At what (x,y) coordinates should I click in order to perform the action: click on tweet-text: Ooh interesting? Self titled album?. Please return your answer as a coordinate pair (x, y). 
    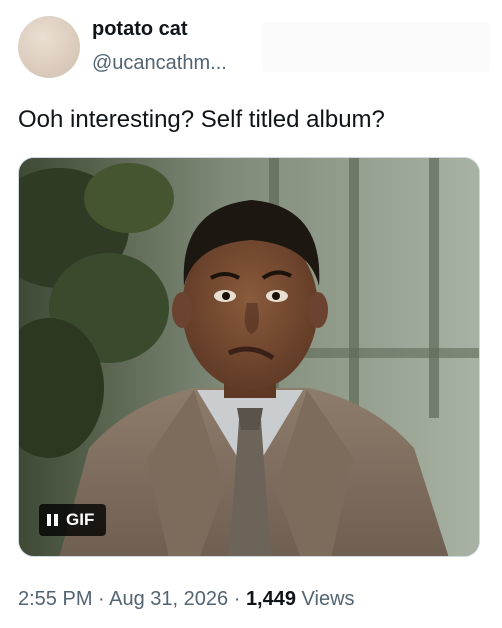
    Looking at the image, I should click on (201, 119).